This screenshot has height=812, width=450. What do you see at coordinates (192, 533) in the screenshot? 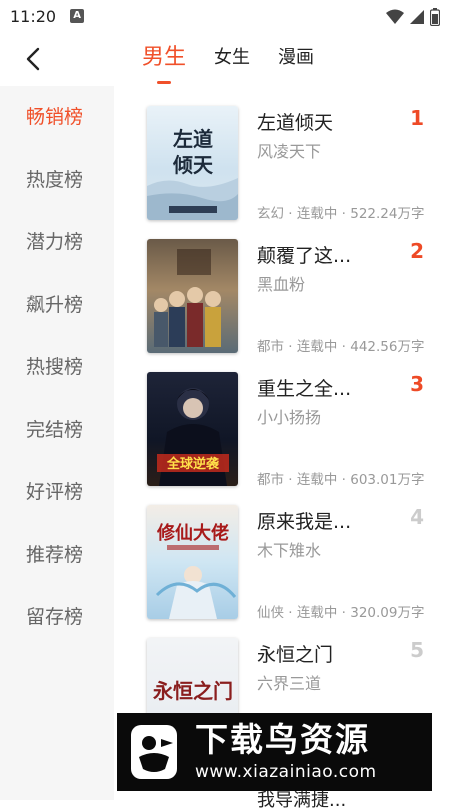
I see `svg-text: 修仙大佬` at bounding box center [192, 533].